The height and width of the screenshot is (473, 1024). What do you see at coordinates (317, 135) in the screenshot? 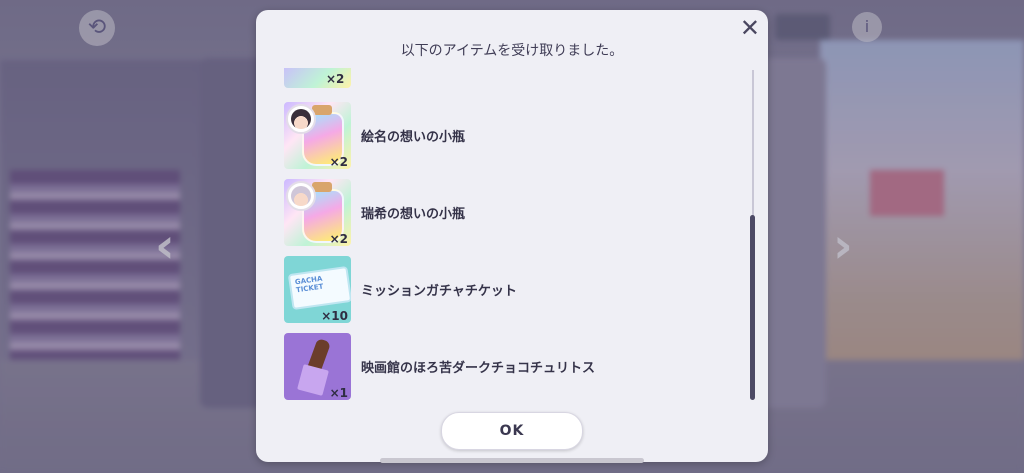
I see `bottle-ena-icon: ×2` at bounding box center [317, 135].